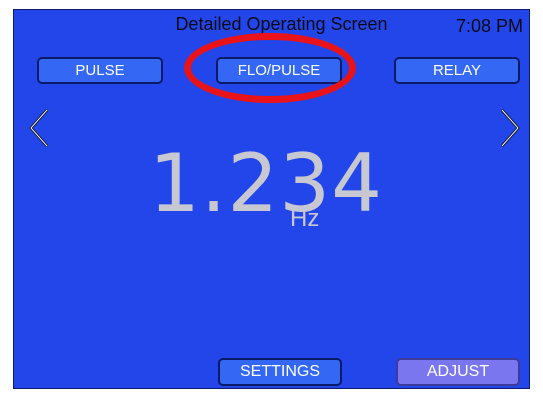 The height and width of the screenshot is (399, 543). Describe the element at coordinates (458, 372) in the screenshot. I see `adjust-button: ADJUST` at that location.